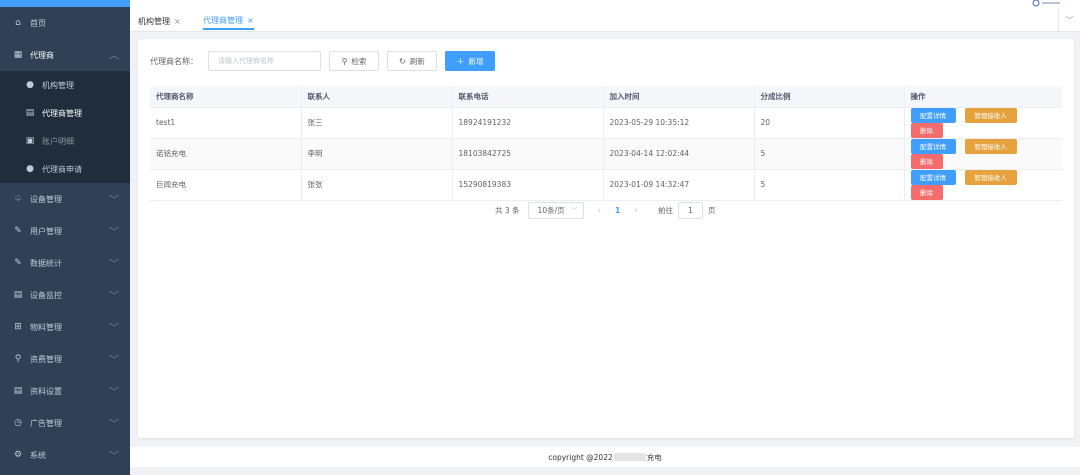 This screenshot has height=475, width=1080. Describe the element at coordinates (174, 61) in the screenshot. I see `agent-name-label: 代理商名称：` at that location.